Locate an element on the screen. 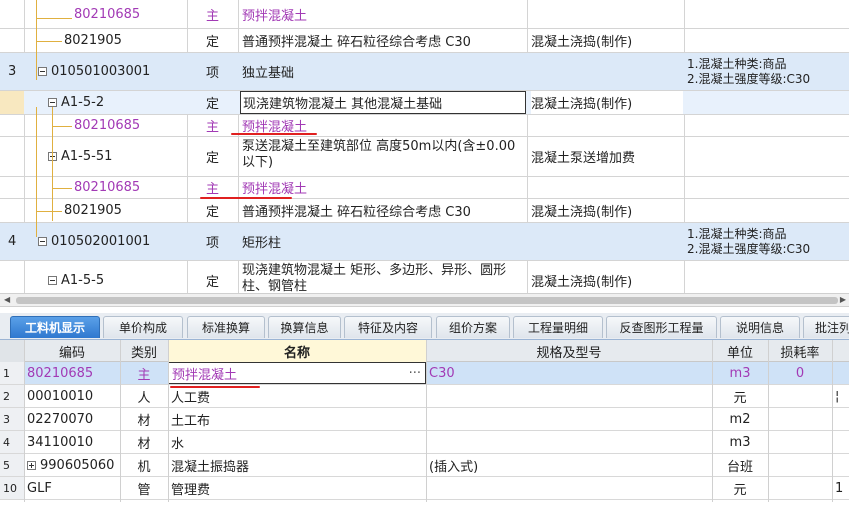 This screenshot has width=849, height=525. resource-row: 10 GLF 管管理费 元 1 is located at coordinates (424, 488).